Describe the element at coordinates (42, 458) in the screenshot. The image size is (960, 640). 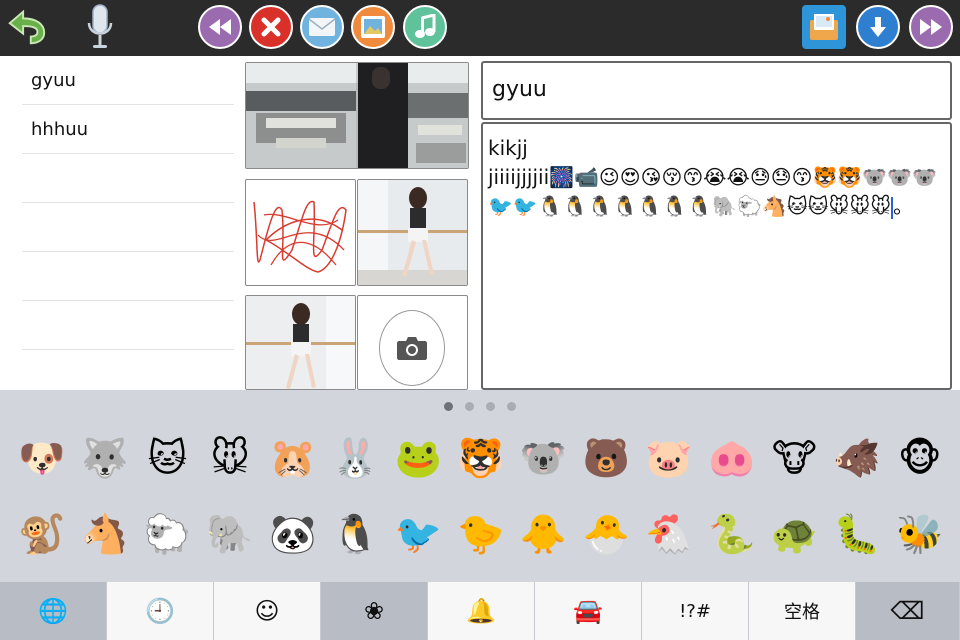
I see `emoji-key: 🐶` at that location.